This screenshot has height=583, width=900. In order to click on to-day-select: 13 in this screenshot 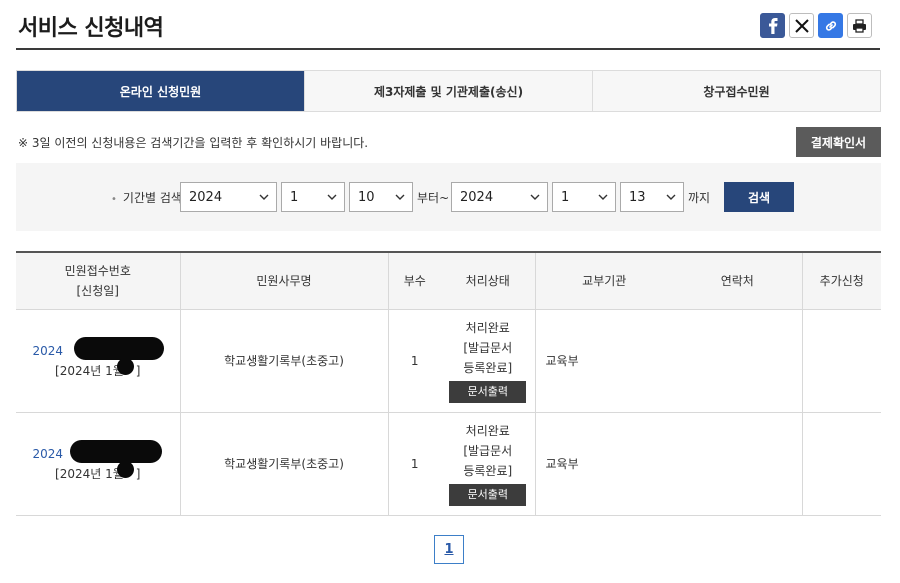, I will do `click(652, 197)`.